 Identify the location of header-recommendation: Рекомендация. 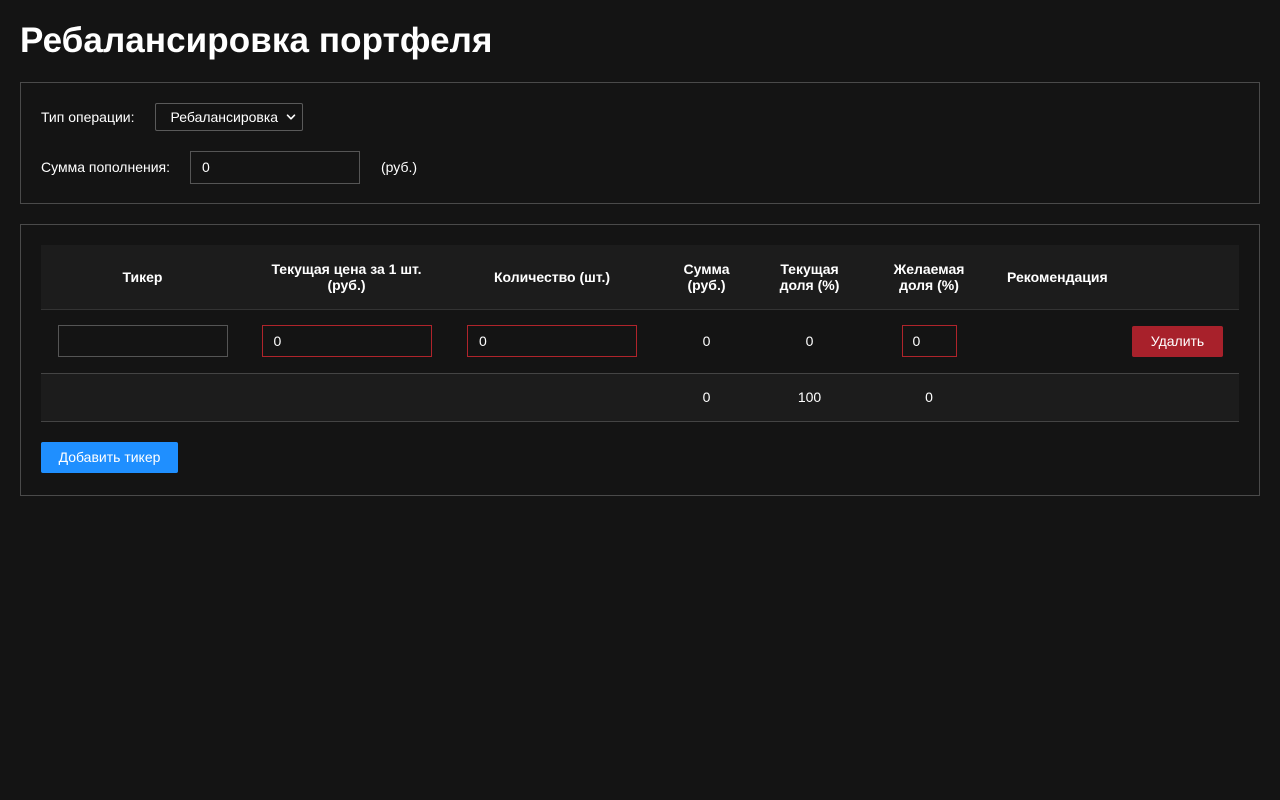
(1057, 276).